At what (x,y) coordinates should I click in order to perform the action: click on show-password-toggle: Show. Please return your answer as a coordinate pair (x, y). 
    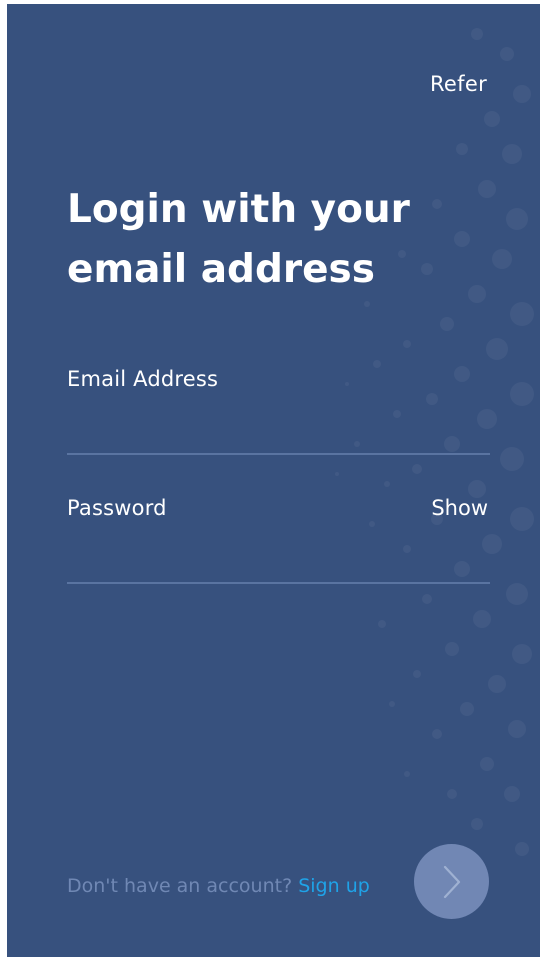
    Looking at the image, I should click on (459, 508).